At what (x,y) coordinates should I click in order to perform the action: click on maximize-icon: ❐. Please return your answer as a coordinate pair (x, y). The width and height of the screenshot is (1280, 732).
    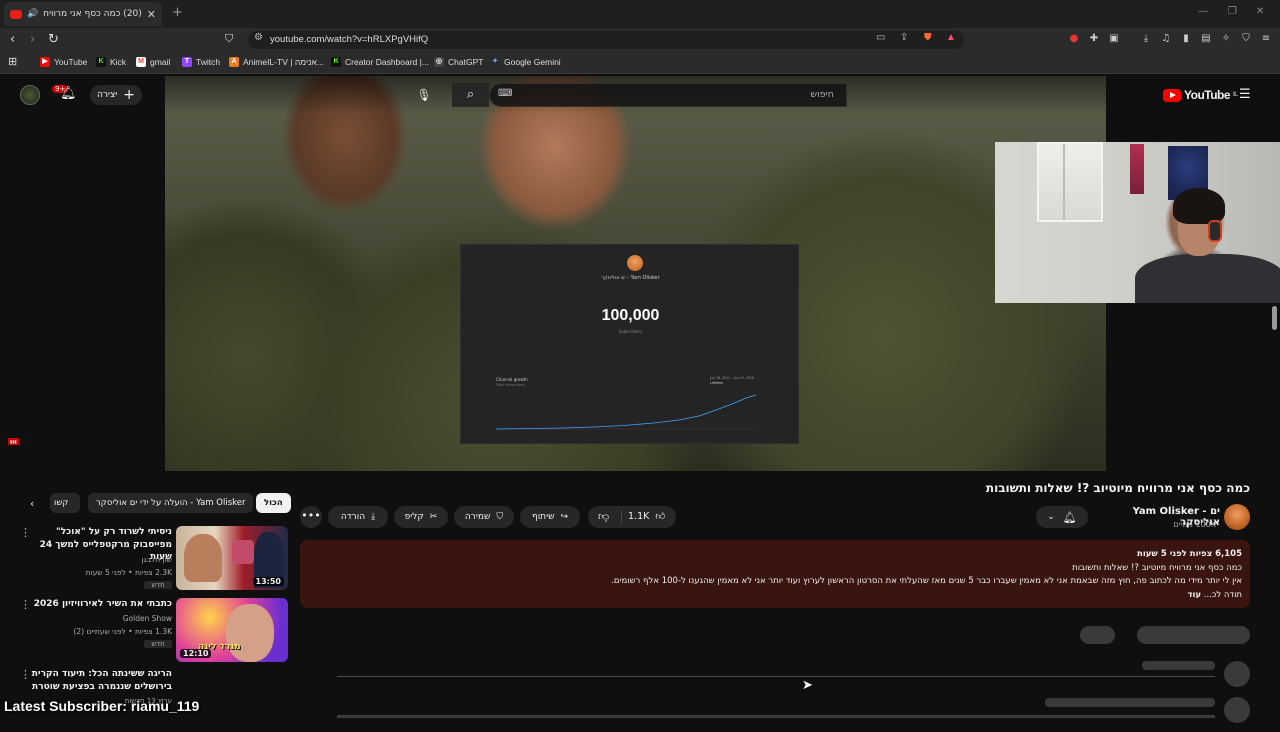
    Looking at the image, I should click on (1232, 11).